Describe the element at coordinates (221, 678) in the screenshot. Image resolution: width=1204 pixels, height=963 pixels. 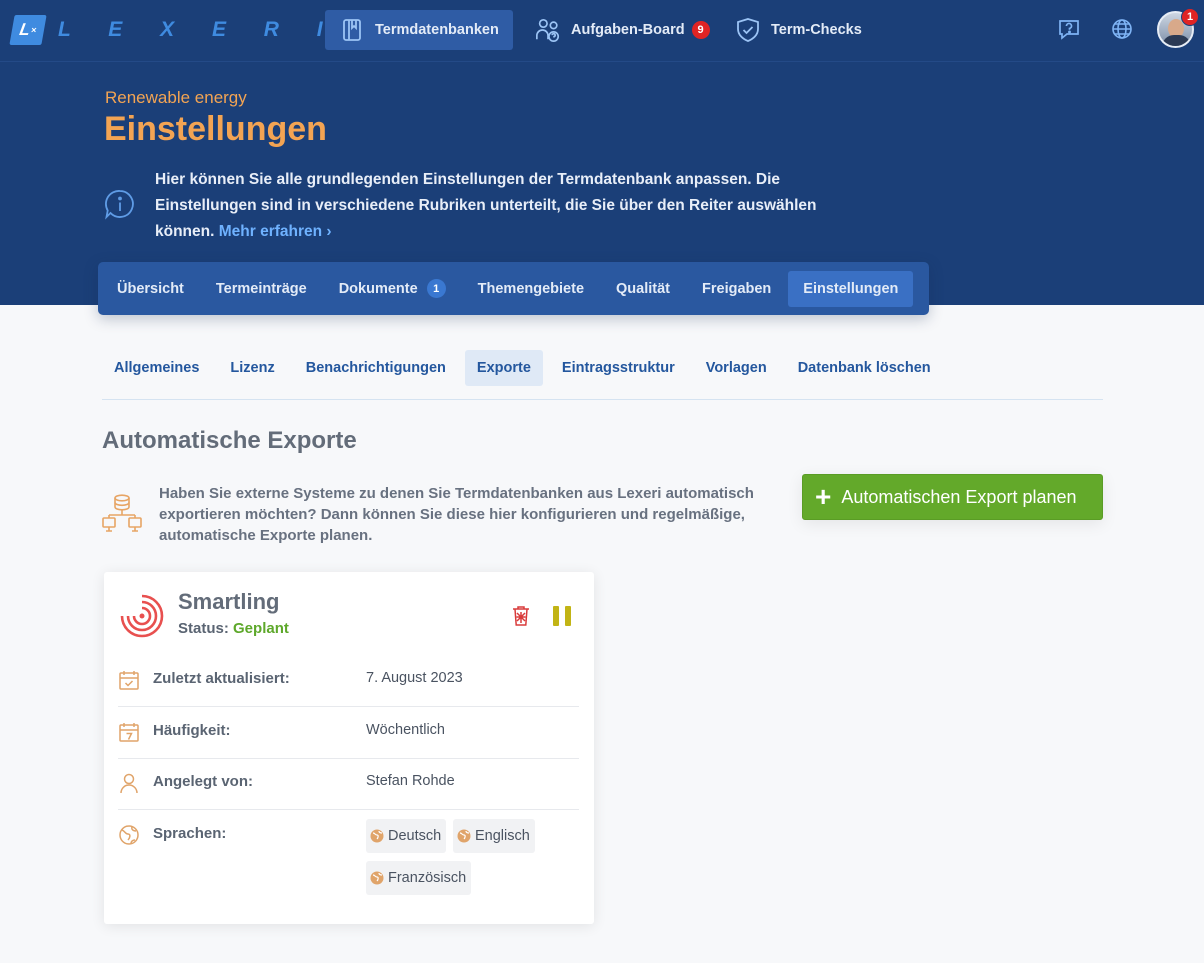
I see `row-label: Zuletzt aktualisiert:` at that location.